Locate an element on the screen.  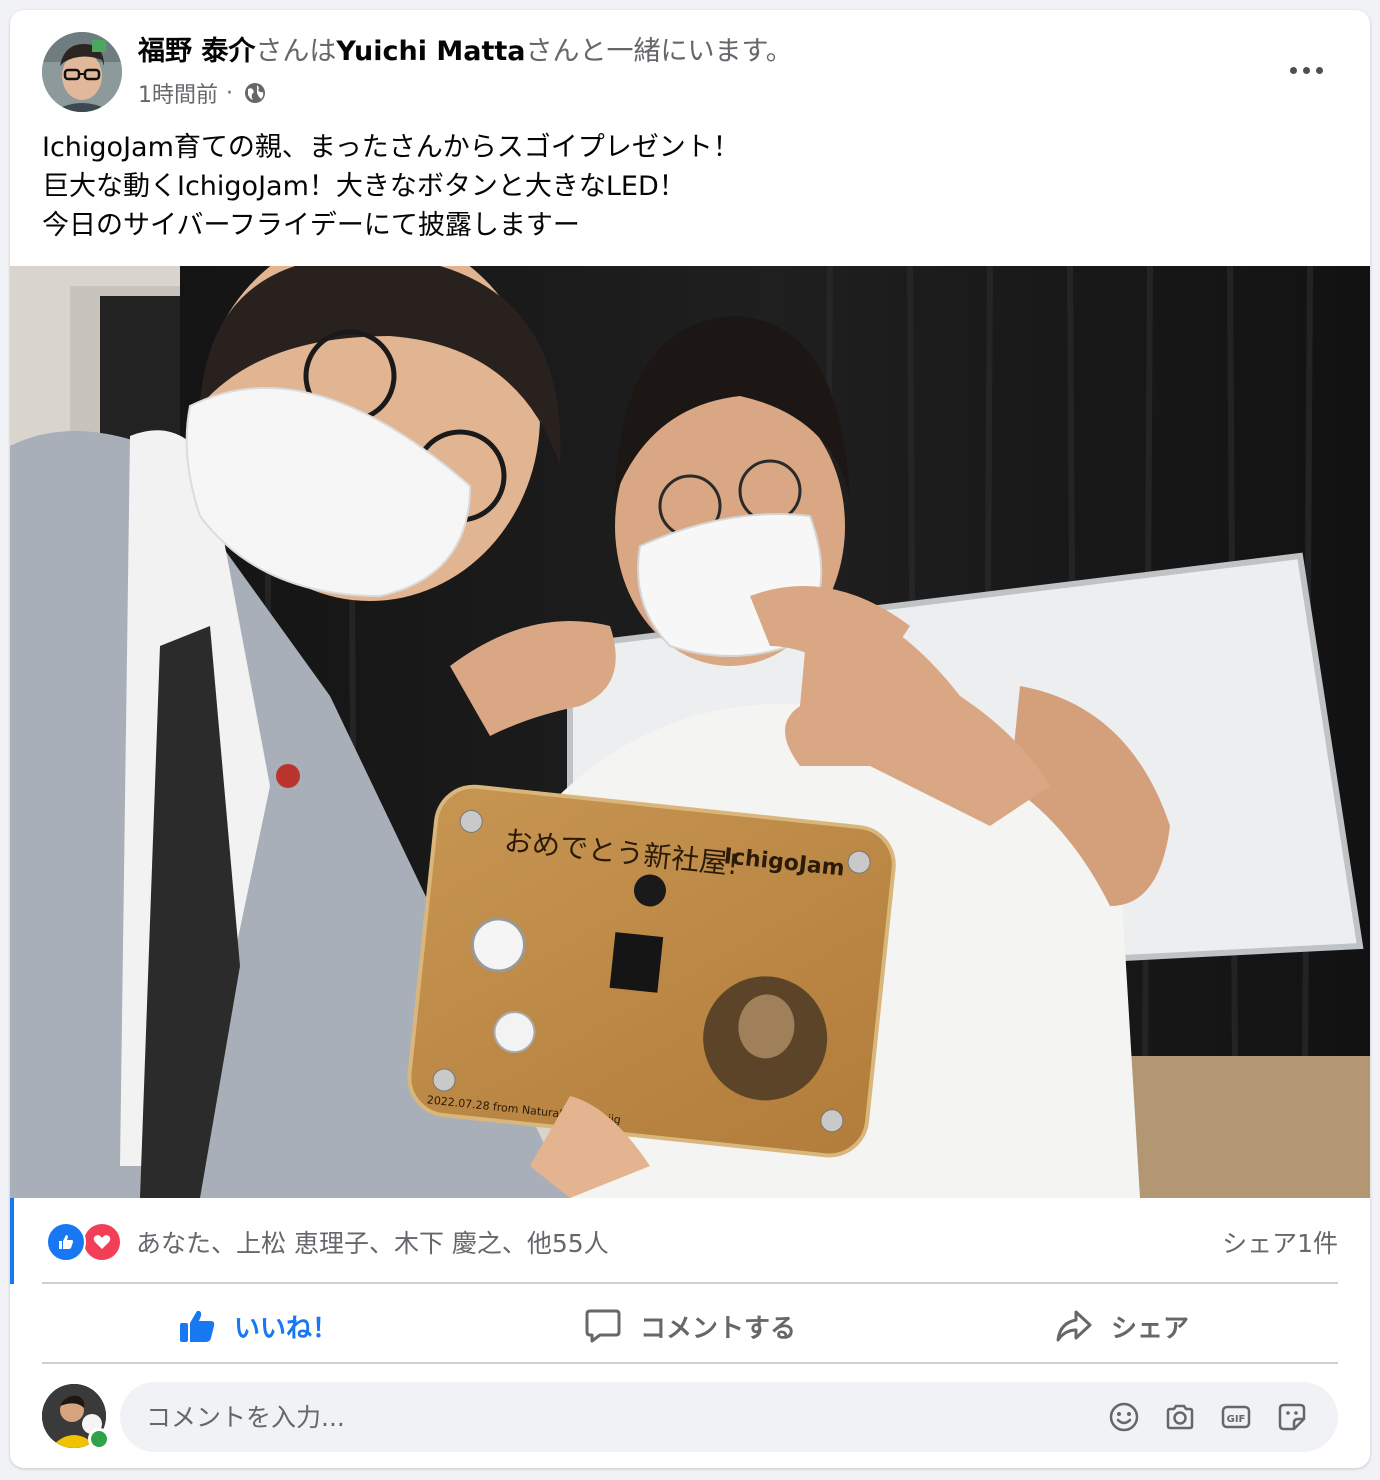
author-avatar-image is located at coordinates (82, 72).